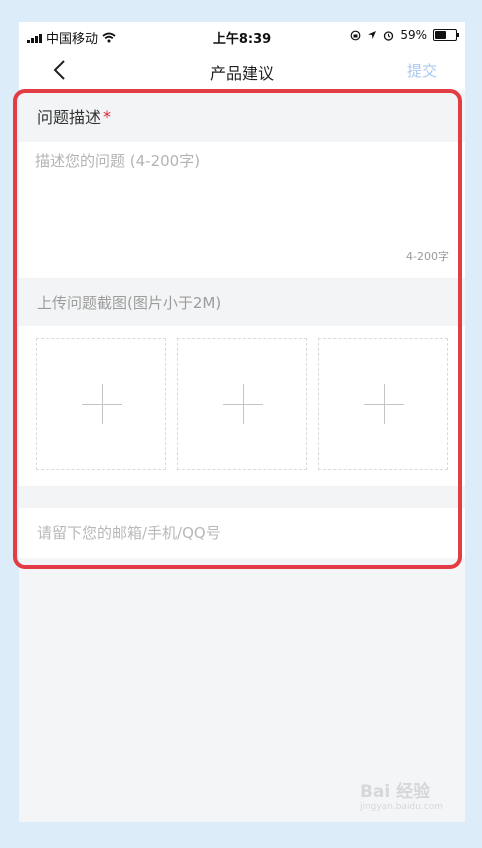 Image resolution: width=482 pixels, height=848 pixels. I want to click on contact-input: 请留下您的邮箱/手机/QQ号, so click(242, 533).